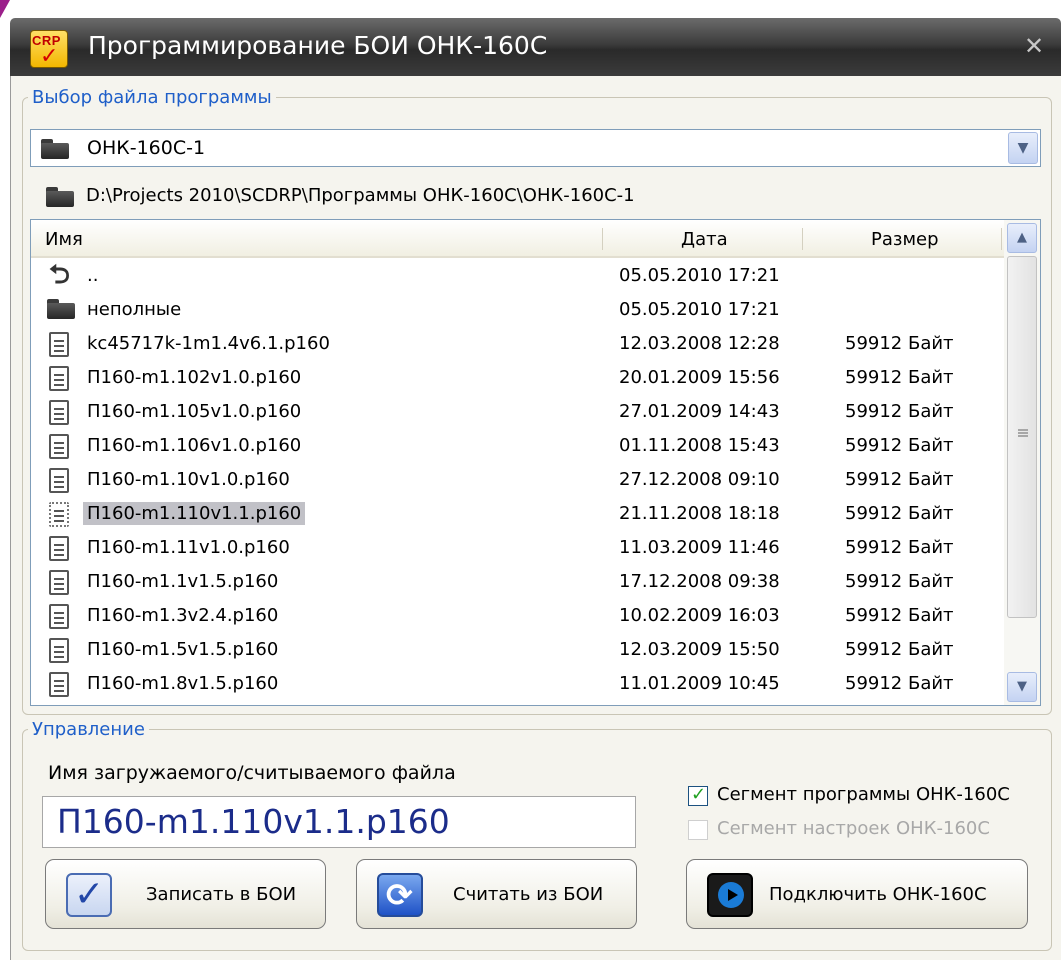 Image resolution: width=1061 pixels, height=960 pixels. I want to click on list-item-date: 27.01.2009 14:43, so click(699, 411).